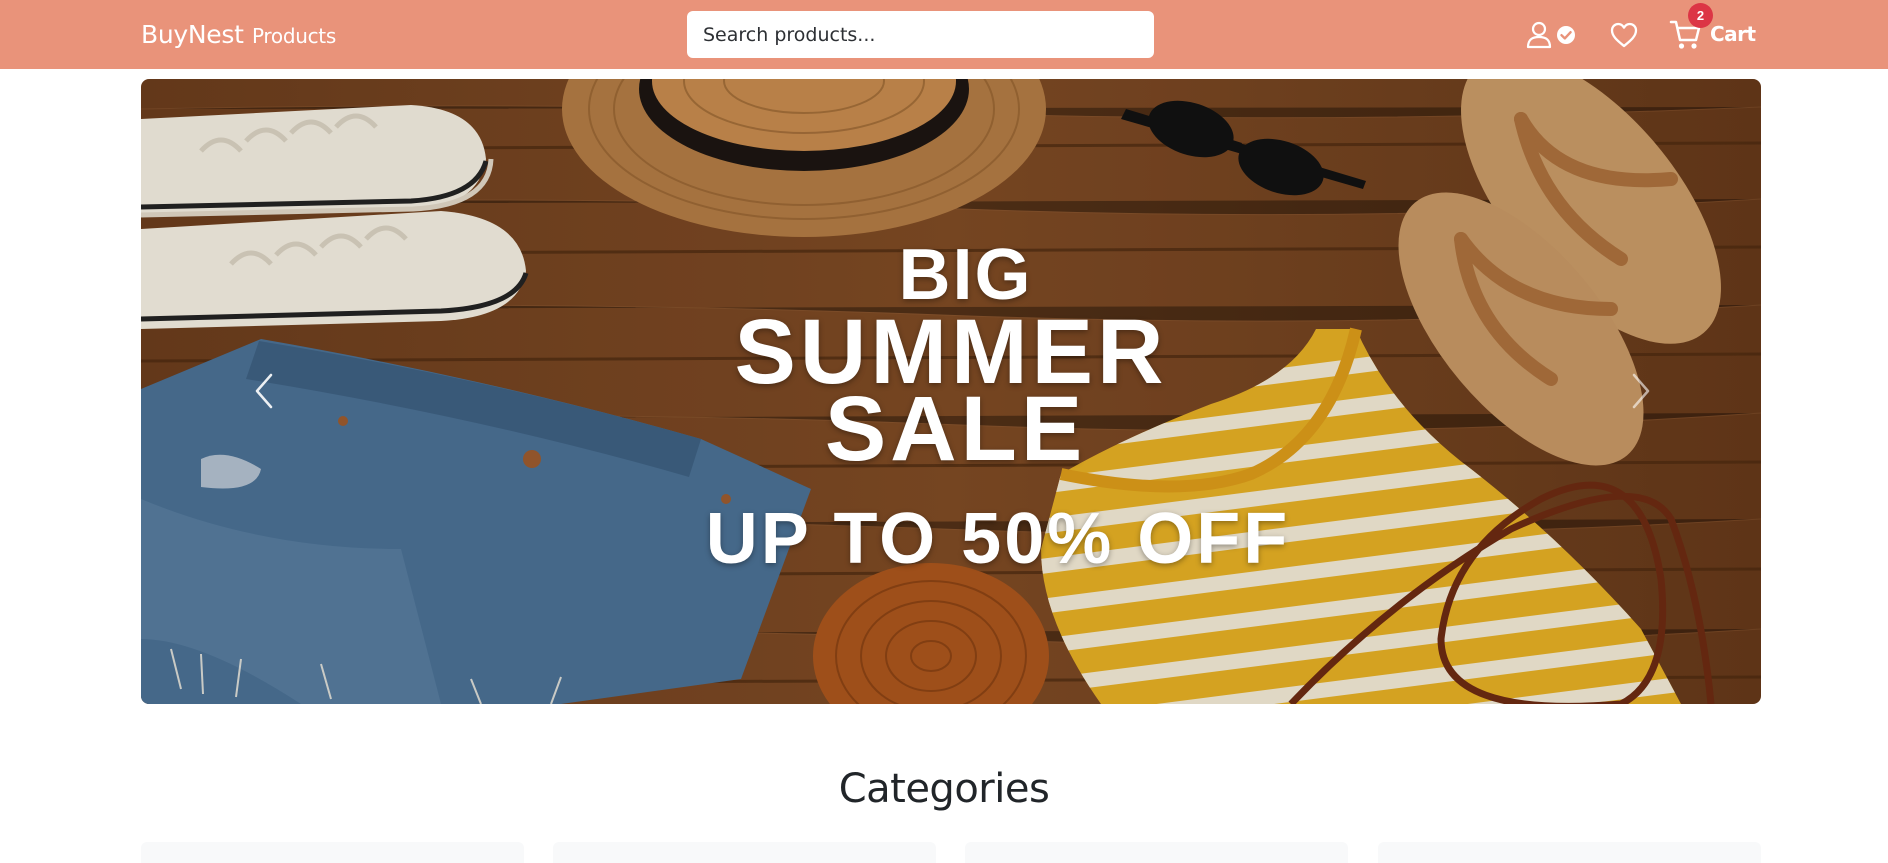 This screenshot has height=863, width=1888. Describe the element at coordinates (192, 34) in the screenshot. I see `brand-logo: BuyNest` at that location.